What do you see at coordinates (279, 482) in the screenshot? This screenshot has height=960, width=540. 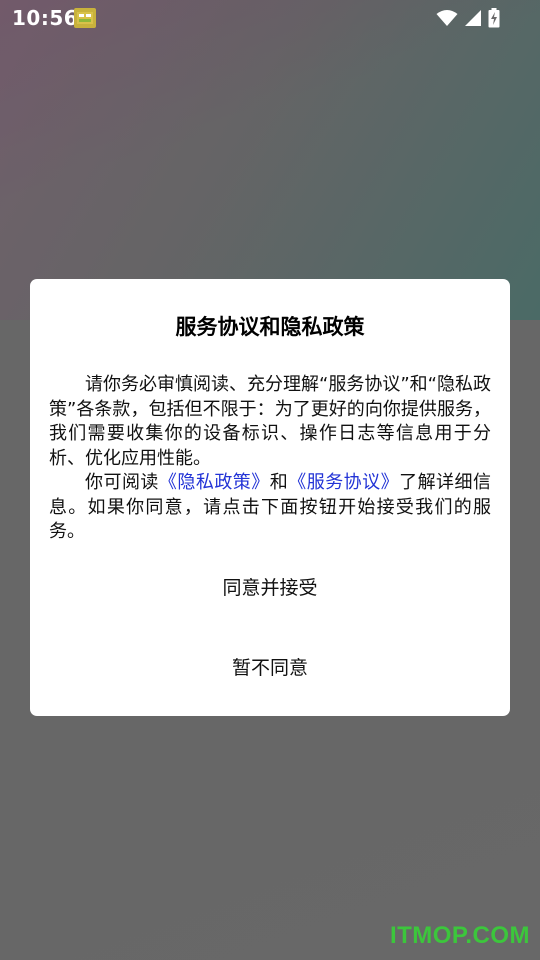 I see `links-and: 和` at bounding box center [279, 482].